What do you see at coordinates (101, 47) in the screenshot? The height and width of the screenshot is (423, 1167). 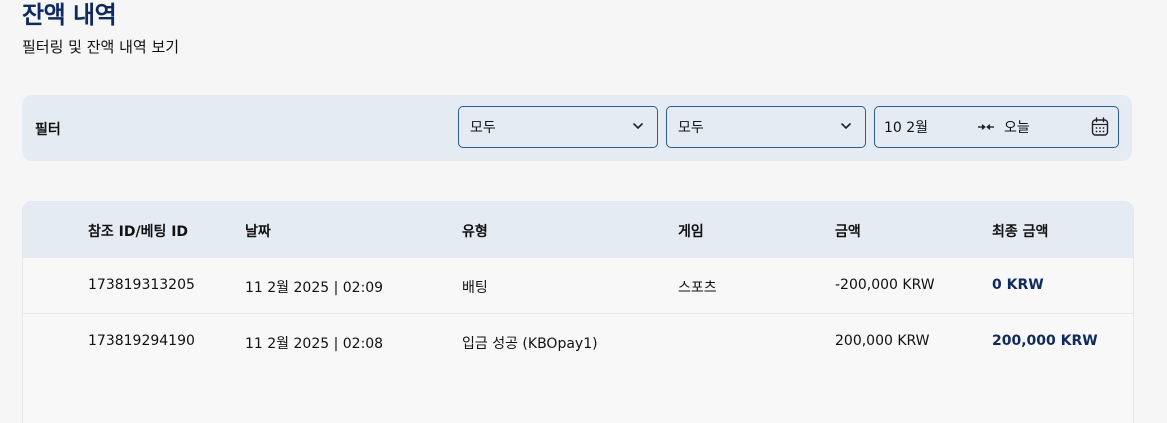 I see `page-subtitle: 필터링 및 잔액 내역 보기` at bounding box center [101, 47].